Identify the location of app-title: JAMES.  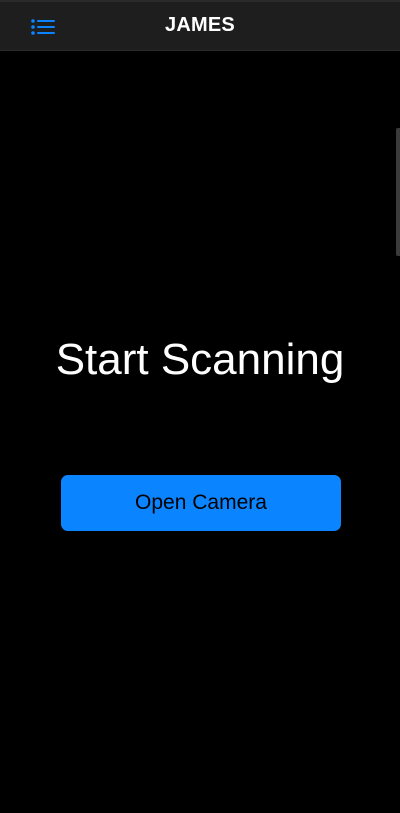
(200, 25).